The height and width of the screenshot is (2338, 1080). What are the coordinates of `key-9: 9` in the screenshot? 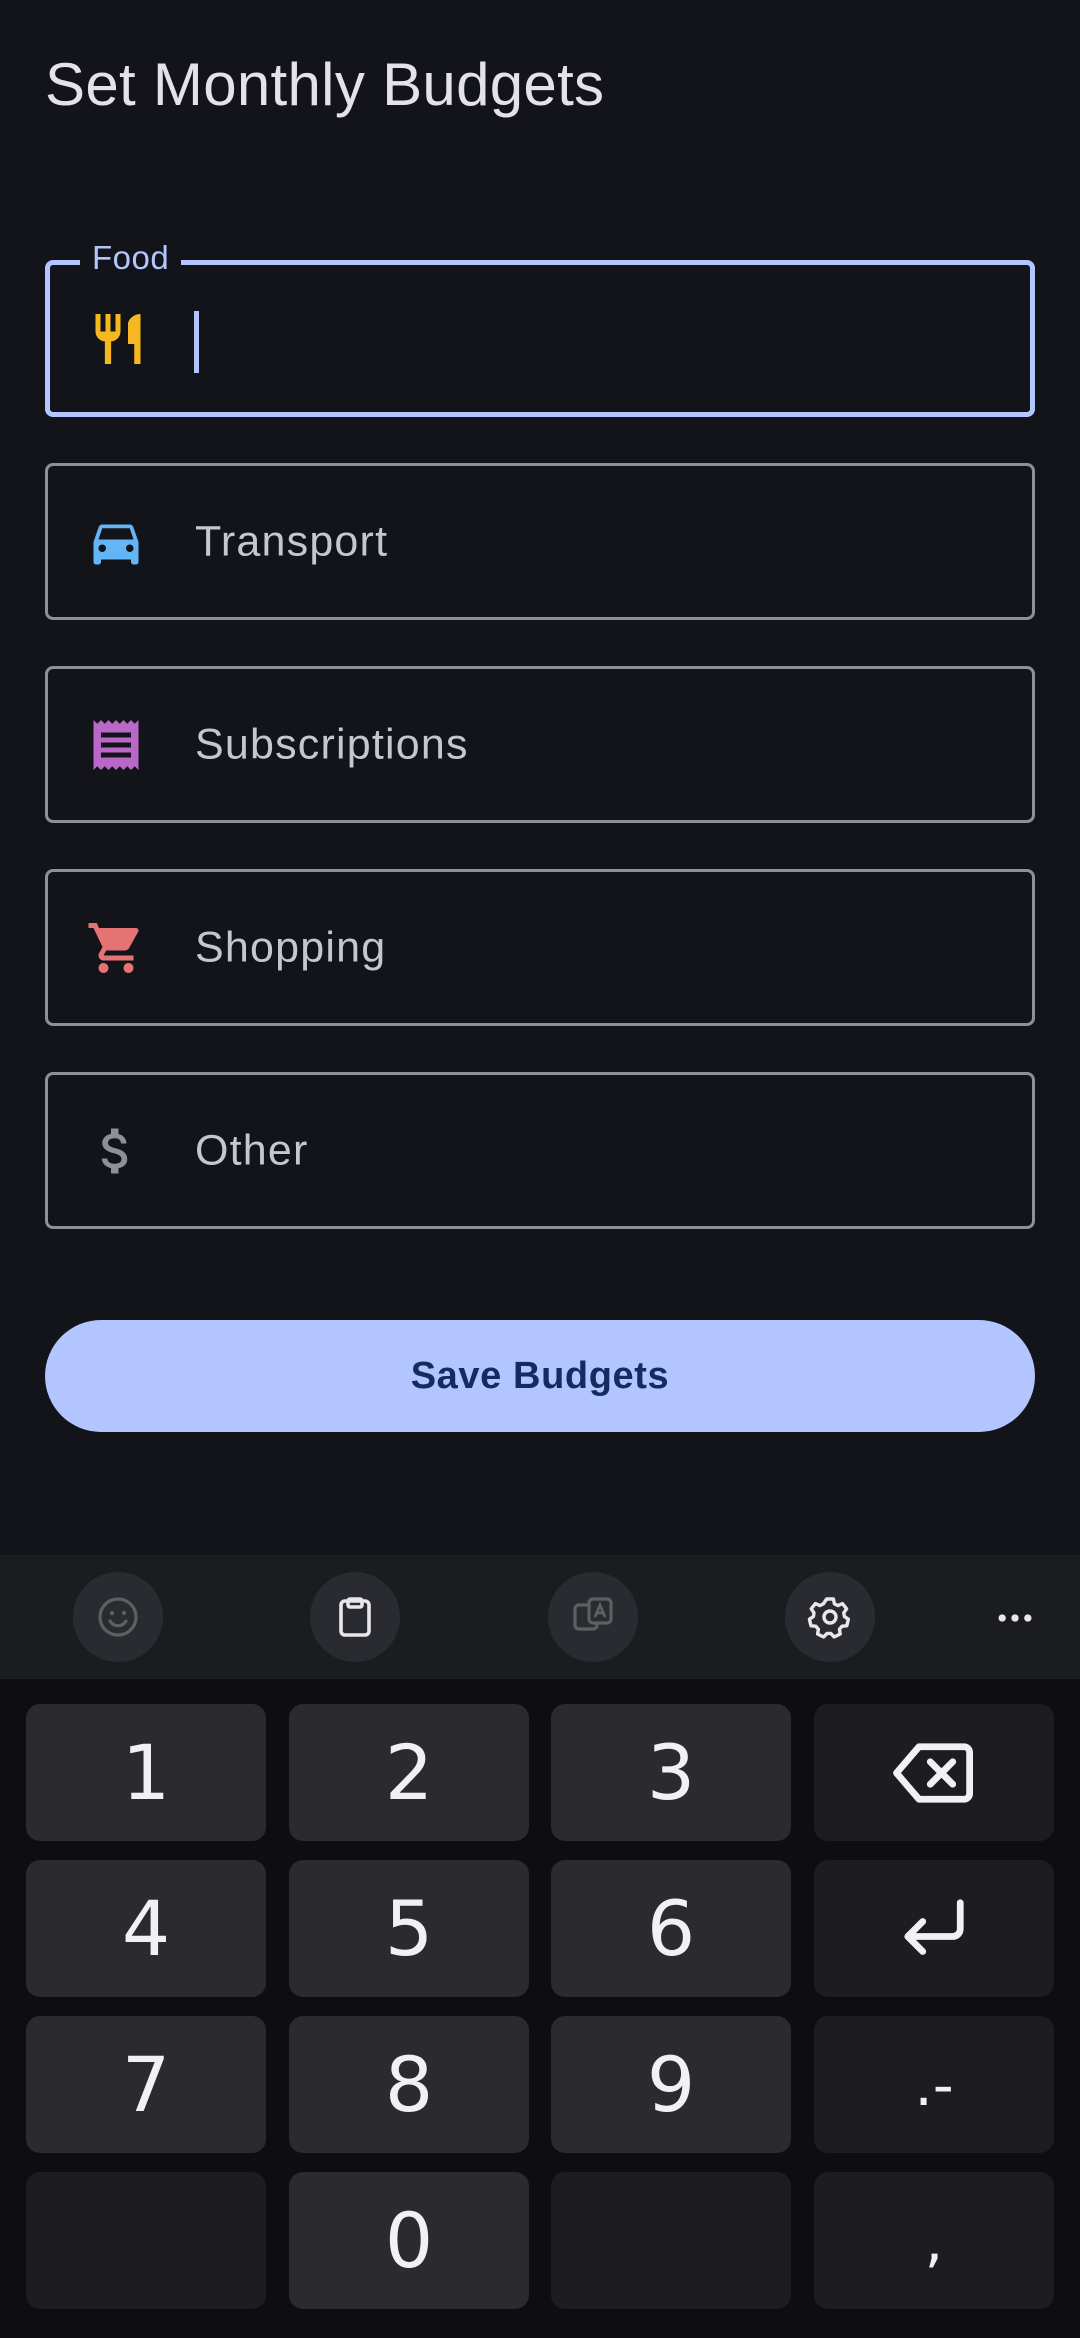 It's located at (671, 2084).